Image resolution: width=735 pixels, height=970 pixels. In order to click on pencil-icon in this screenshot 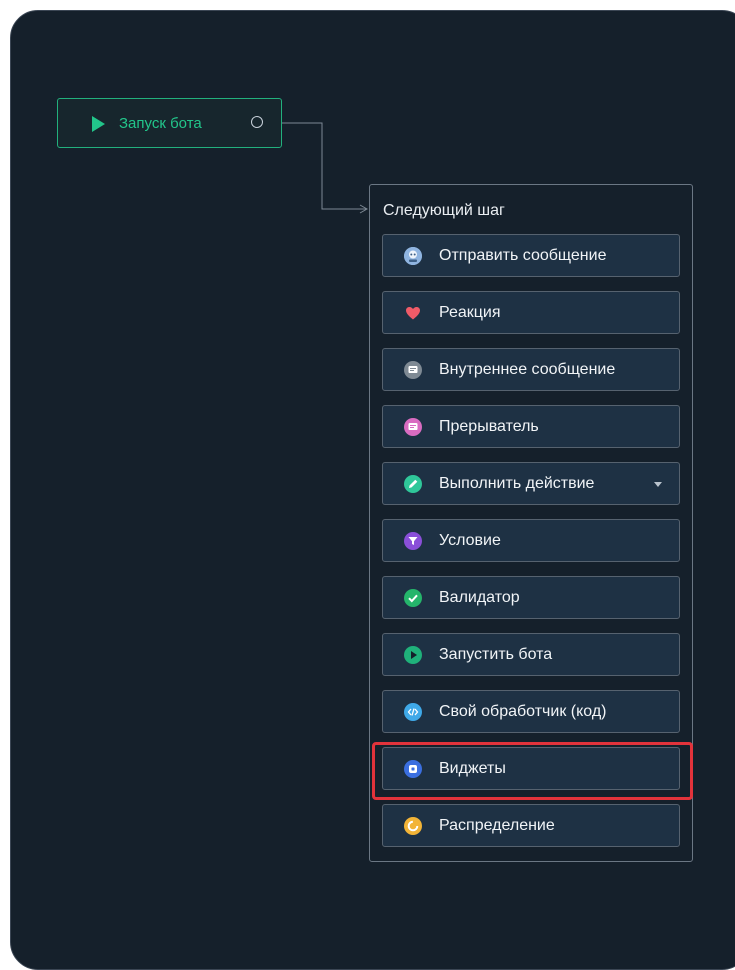, I will do `click(413, 484)`.